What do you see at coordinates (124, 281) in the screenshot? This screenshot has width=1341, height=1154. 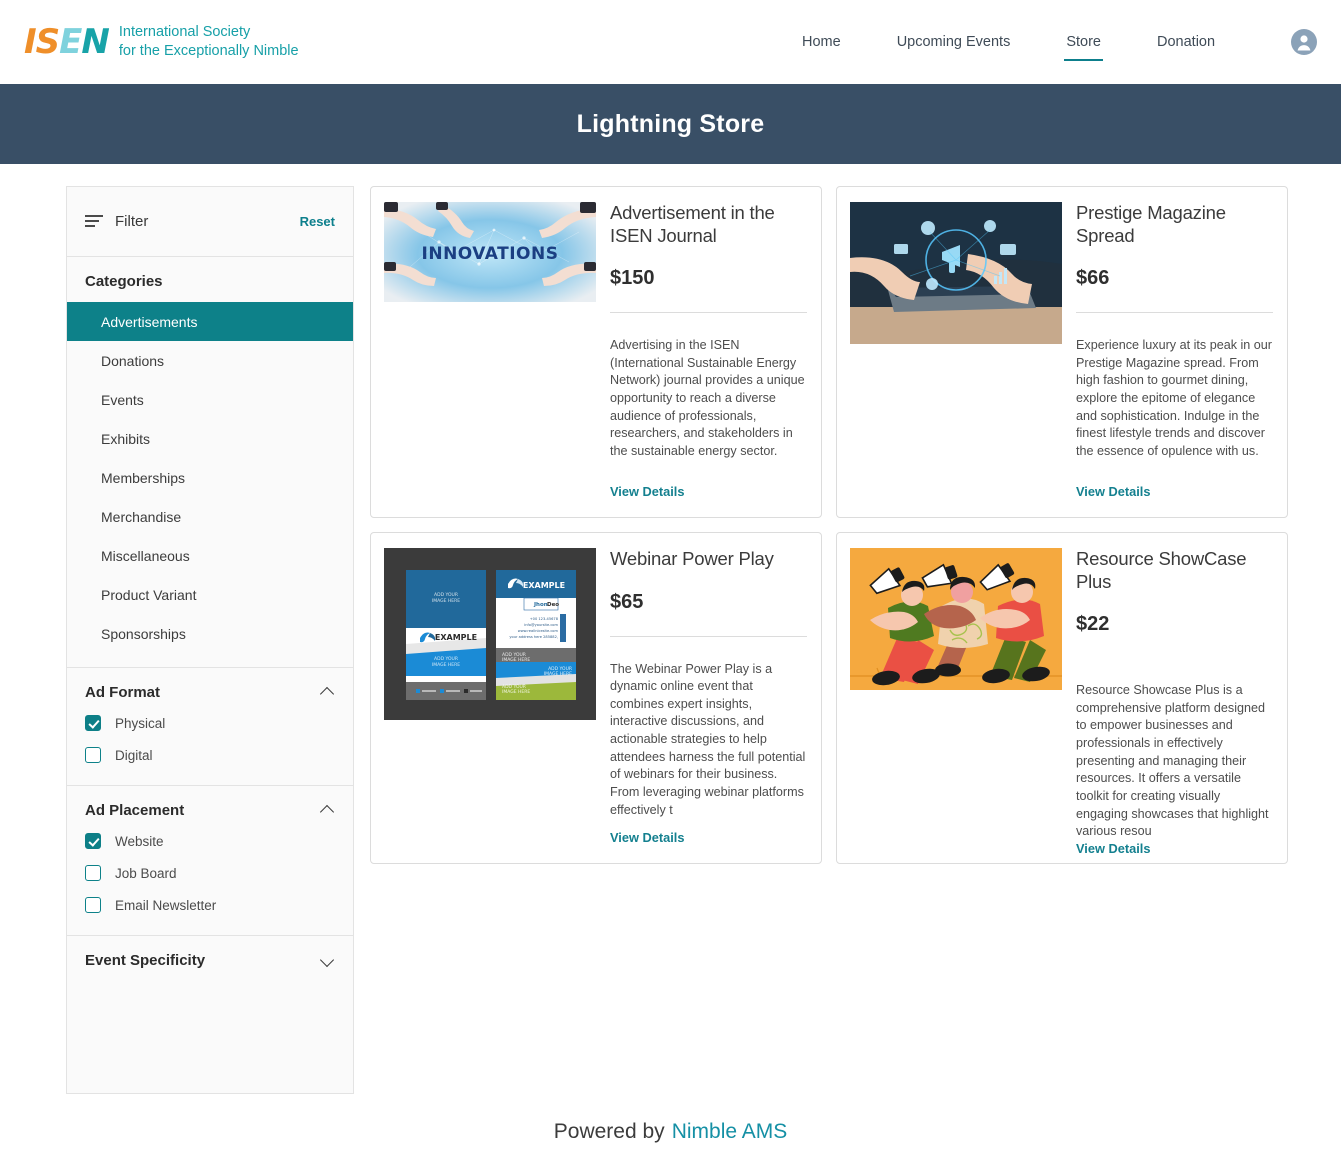 I see `categories-heading-label: Categories` at bounding box center [124, 281].